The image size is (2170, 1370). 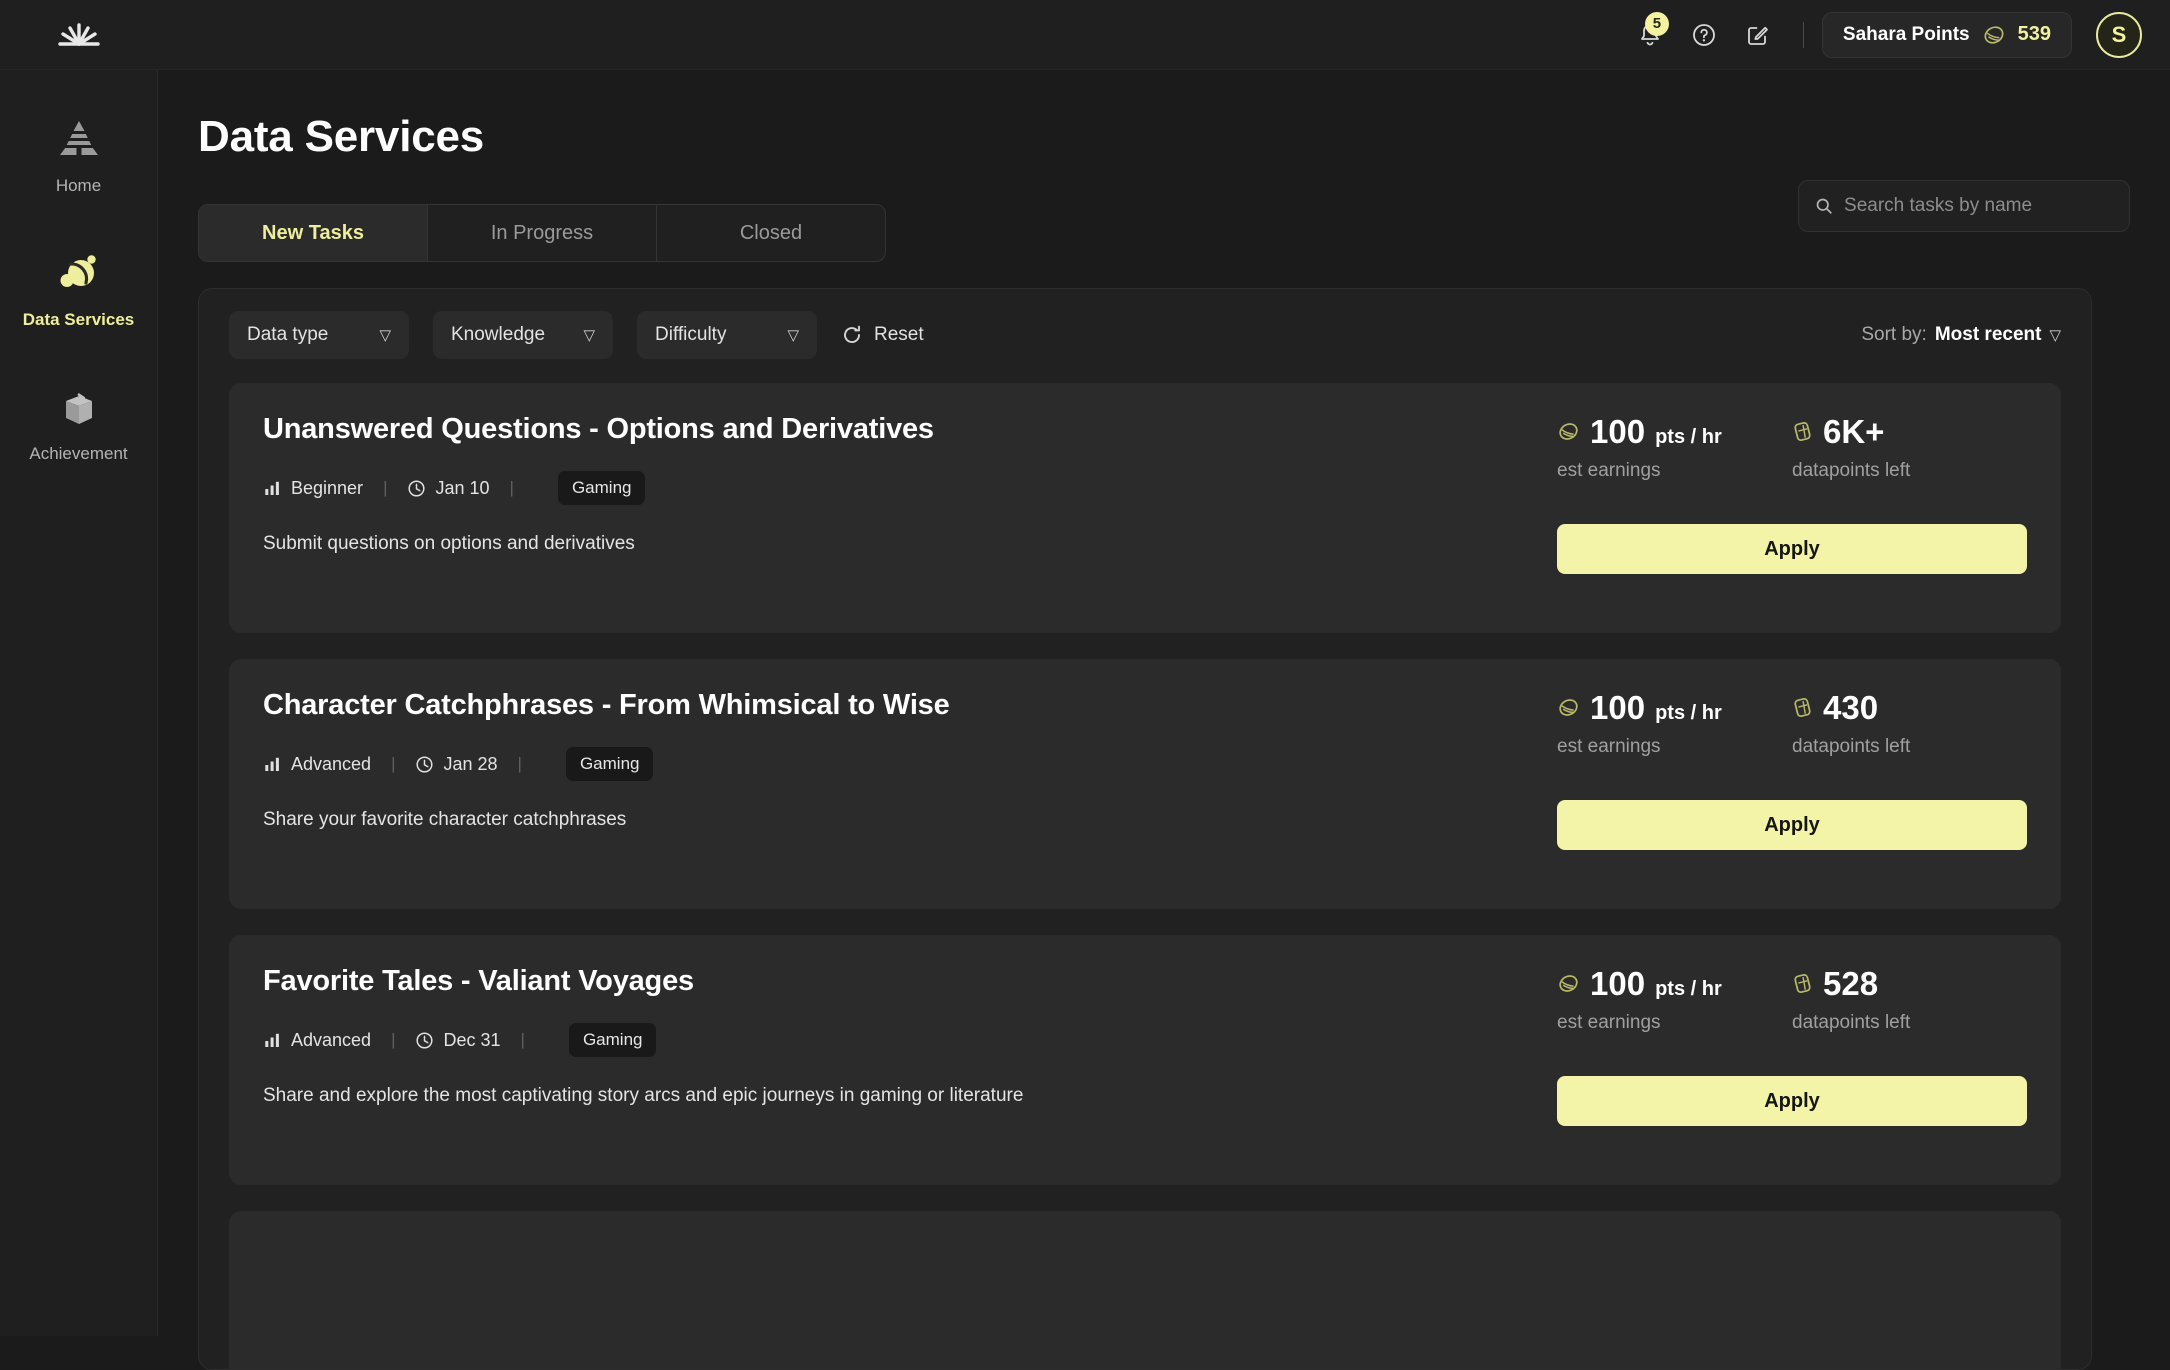 I want to click on task-date-label: Jan 28, so click(x=470, y=763).